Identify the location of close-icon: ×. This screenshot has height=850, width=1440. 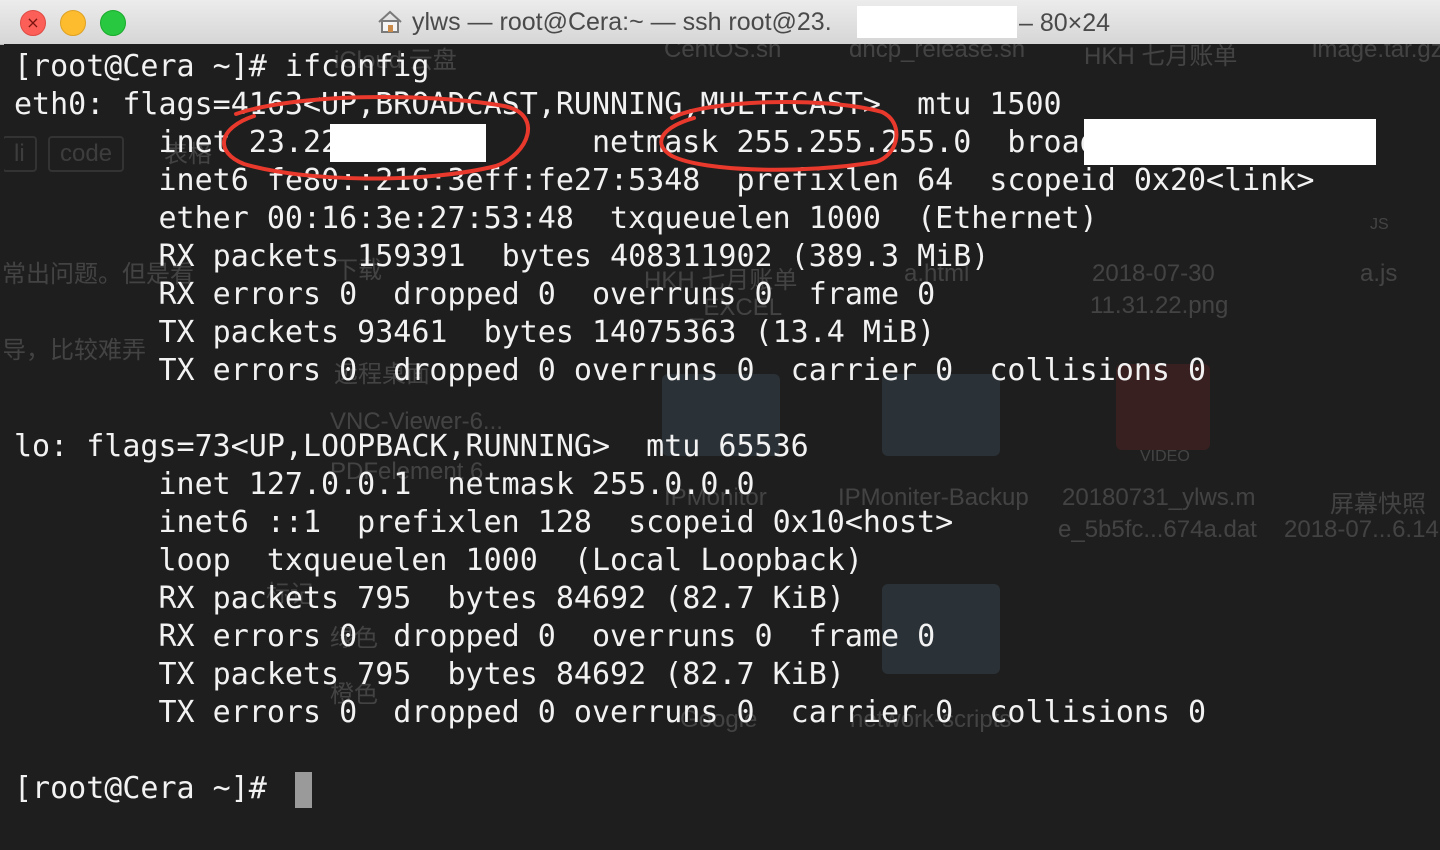
(33, 22).